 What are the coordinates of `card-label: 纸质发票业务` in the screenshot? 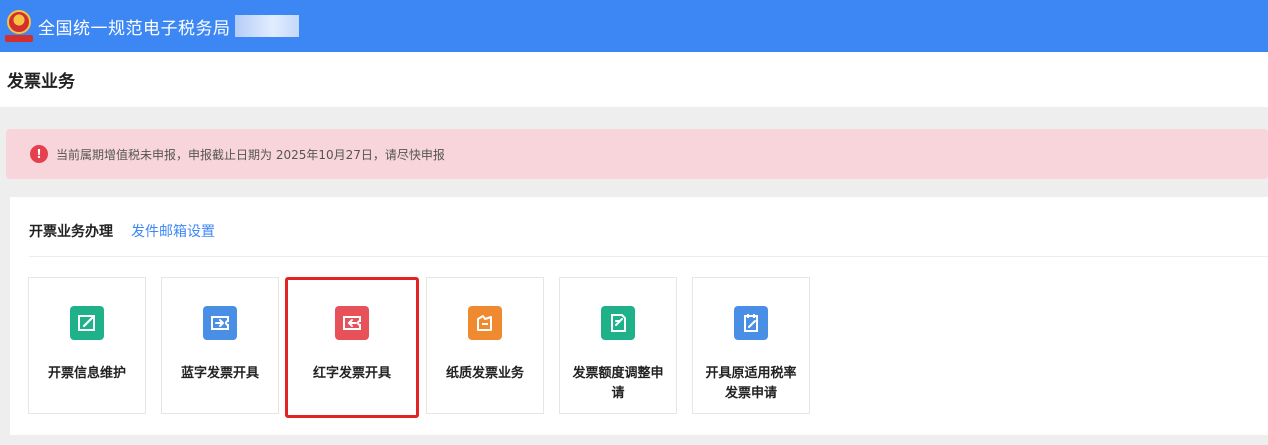 It's located at (484, 373).